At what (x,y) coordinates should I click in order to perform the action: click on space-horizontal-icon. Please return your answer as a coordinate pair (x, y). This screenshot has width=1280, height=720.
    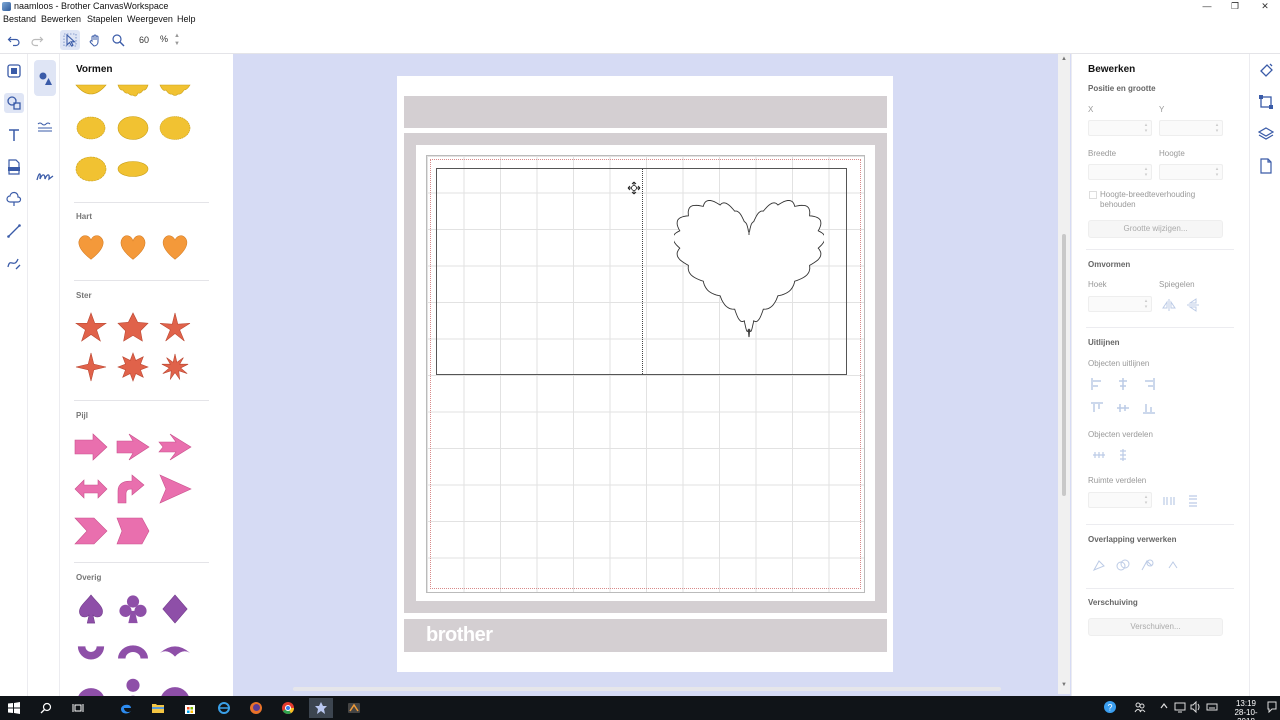
    Looking at the image, I should click on (1169, 501).